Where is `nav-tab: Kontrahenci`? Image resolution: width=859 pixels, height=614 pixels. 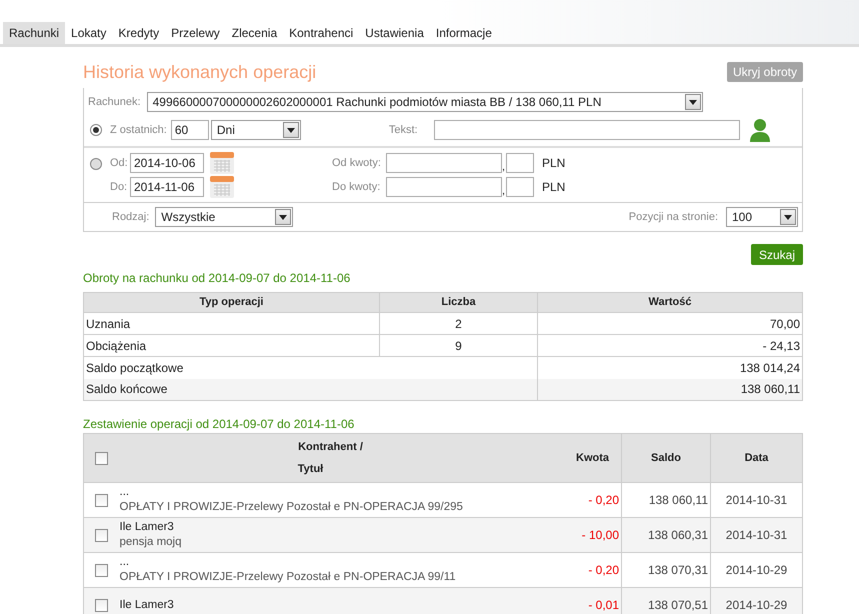 nav-tab: Kontrahenci is located at coordinates (321, 33).